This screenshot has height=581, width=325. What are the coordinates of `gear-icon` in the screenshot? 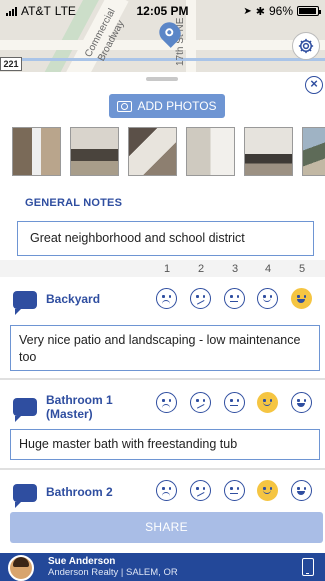 It's located at (306, 46).